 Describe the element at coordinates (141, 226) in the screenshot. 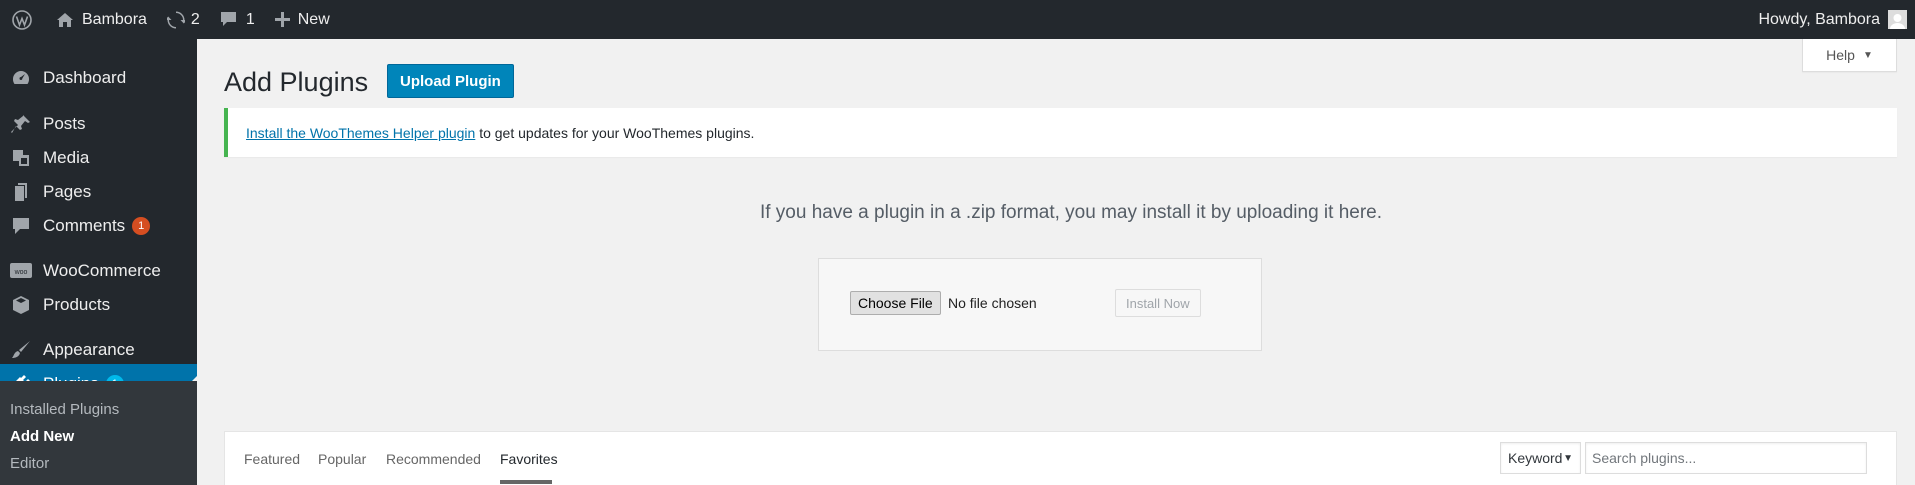

I see `comments-badge: 1` at that location.